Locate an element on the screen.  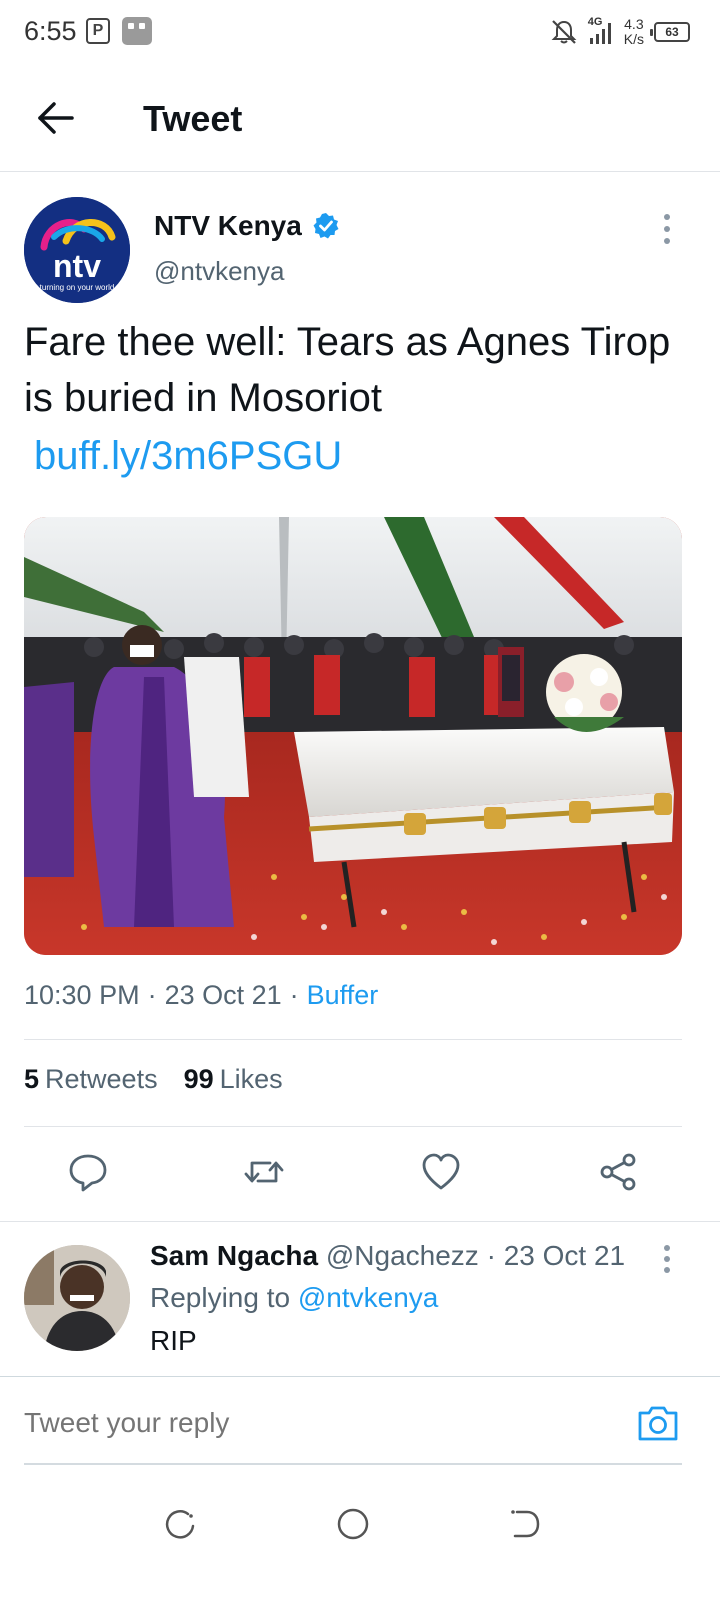
replying-to: Replying to @ntvkenya is located at coordinates (294, 1297).